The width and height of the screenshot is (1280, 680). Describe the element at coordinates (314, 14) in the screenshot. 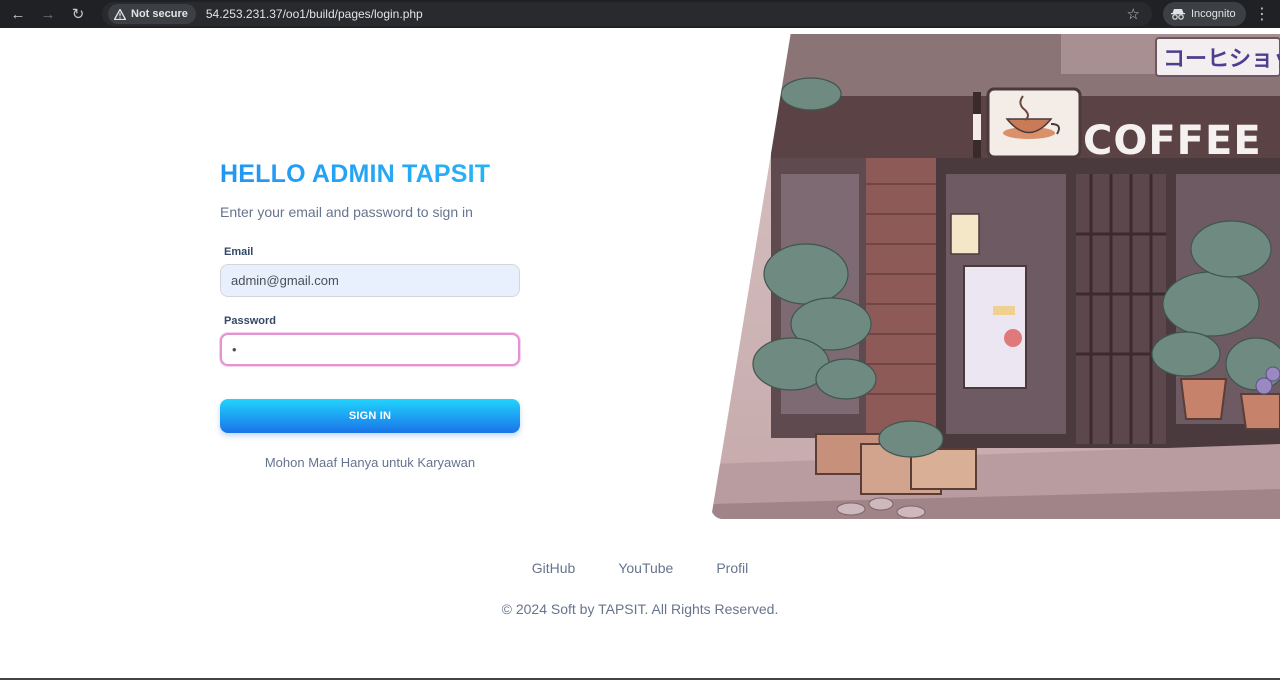

I see `url-text: 54.253.231.37/oo1/build/pages/login.php` at that location.